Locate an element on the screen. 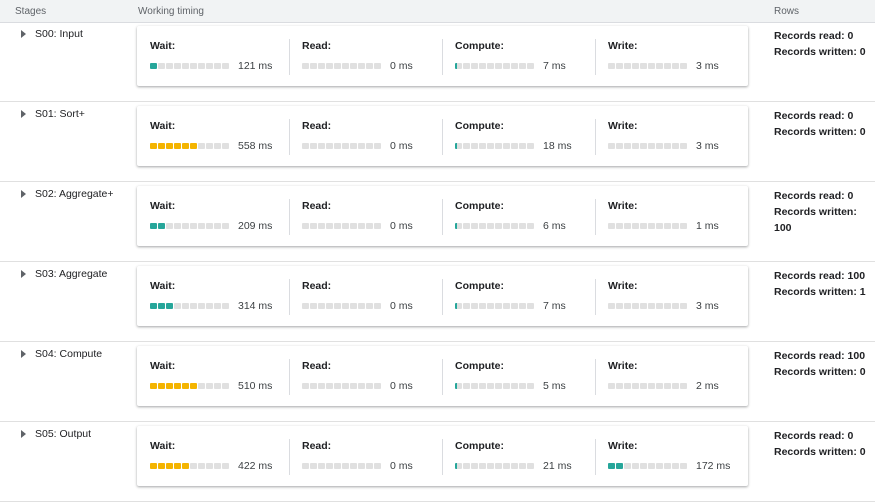 The height and width of the screenshot is (502, 875). stage-expand-toggle: S04: Compute is located at coordinates (61, 354).